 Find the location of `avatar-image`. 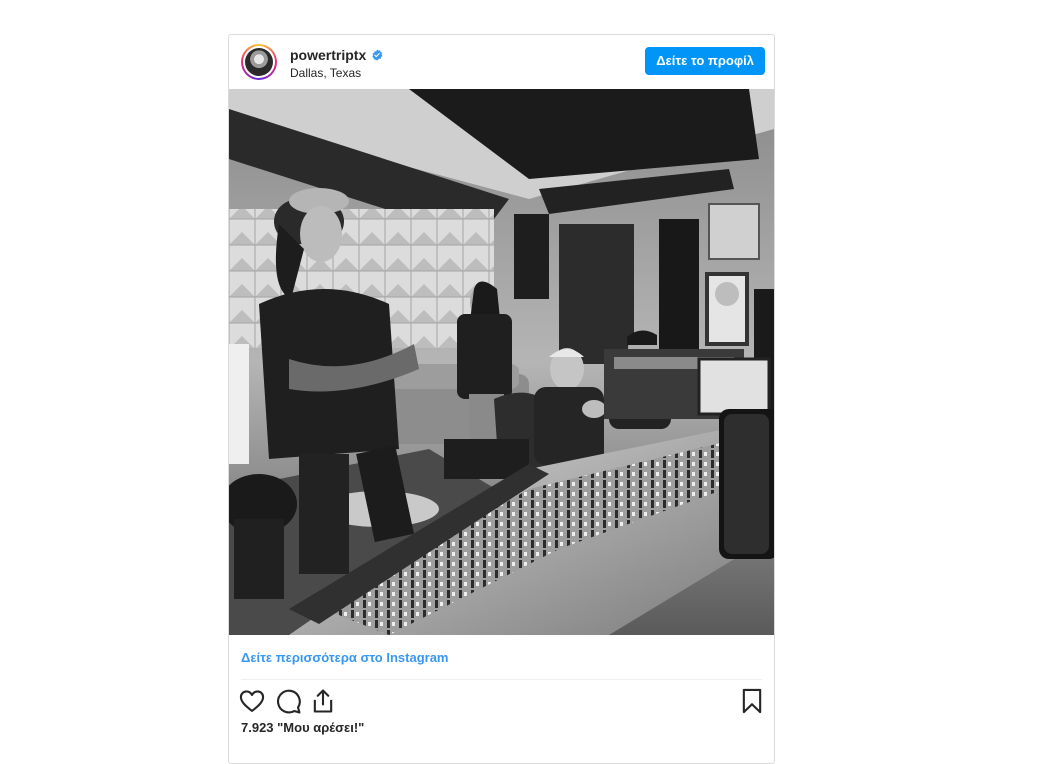

avatar-image is located at coordinates (259, 62).